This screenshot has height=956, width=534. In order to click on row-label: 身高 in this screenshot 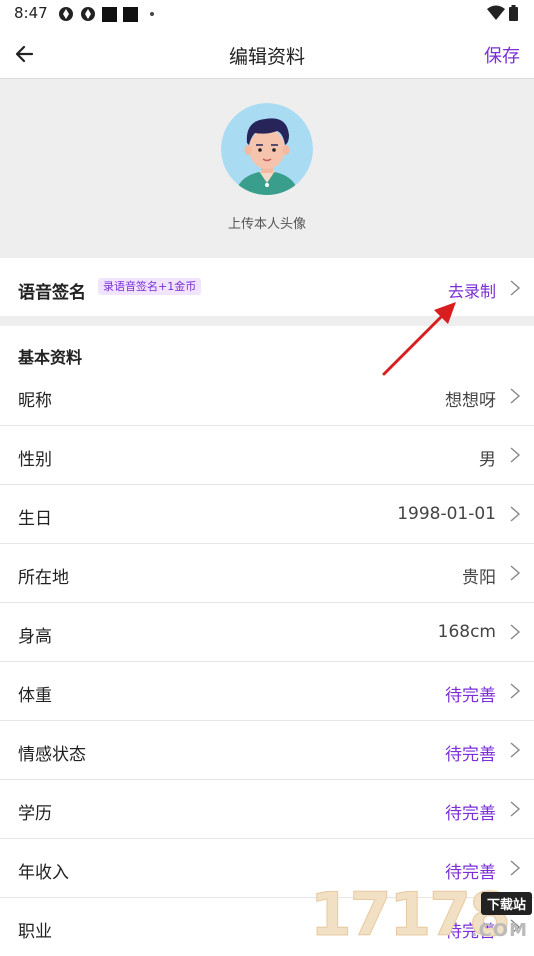, I will do `click(35, 637)`.